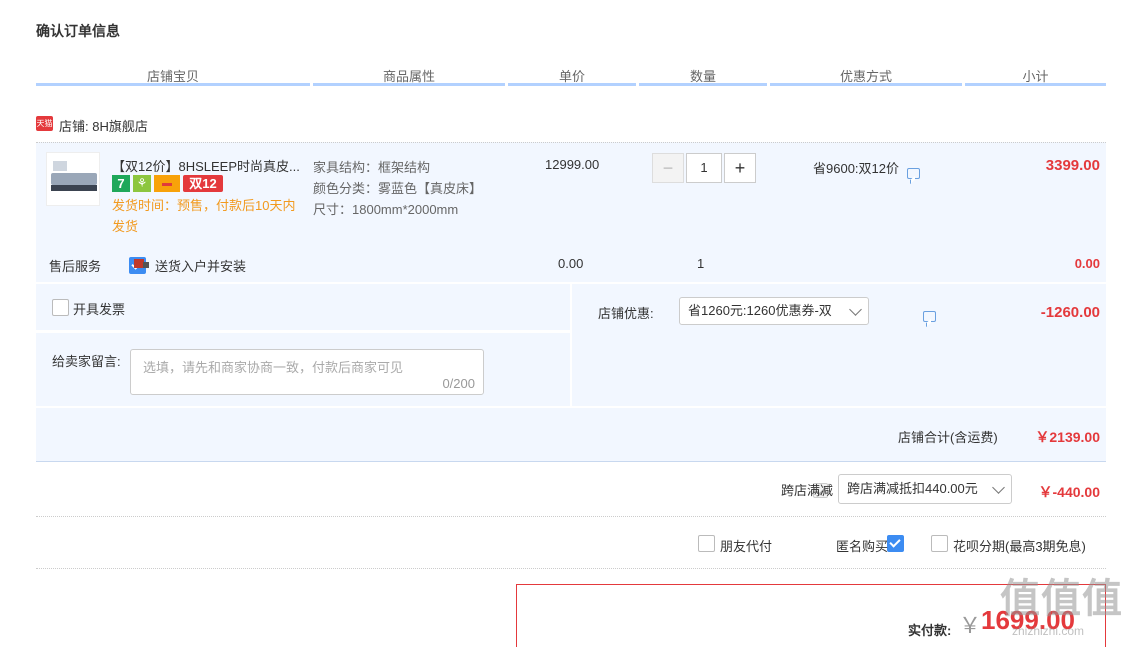 The image size is (1145, 647). I want to click on message-label: 给卖家留言:, so click(86, 361).